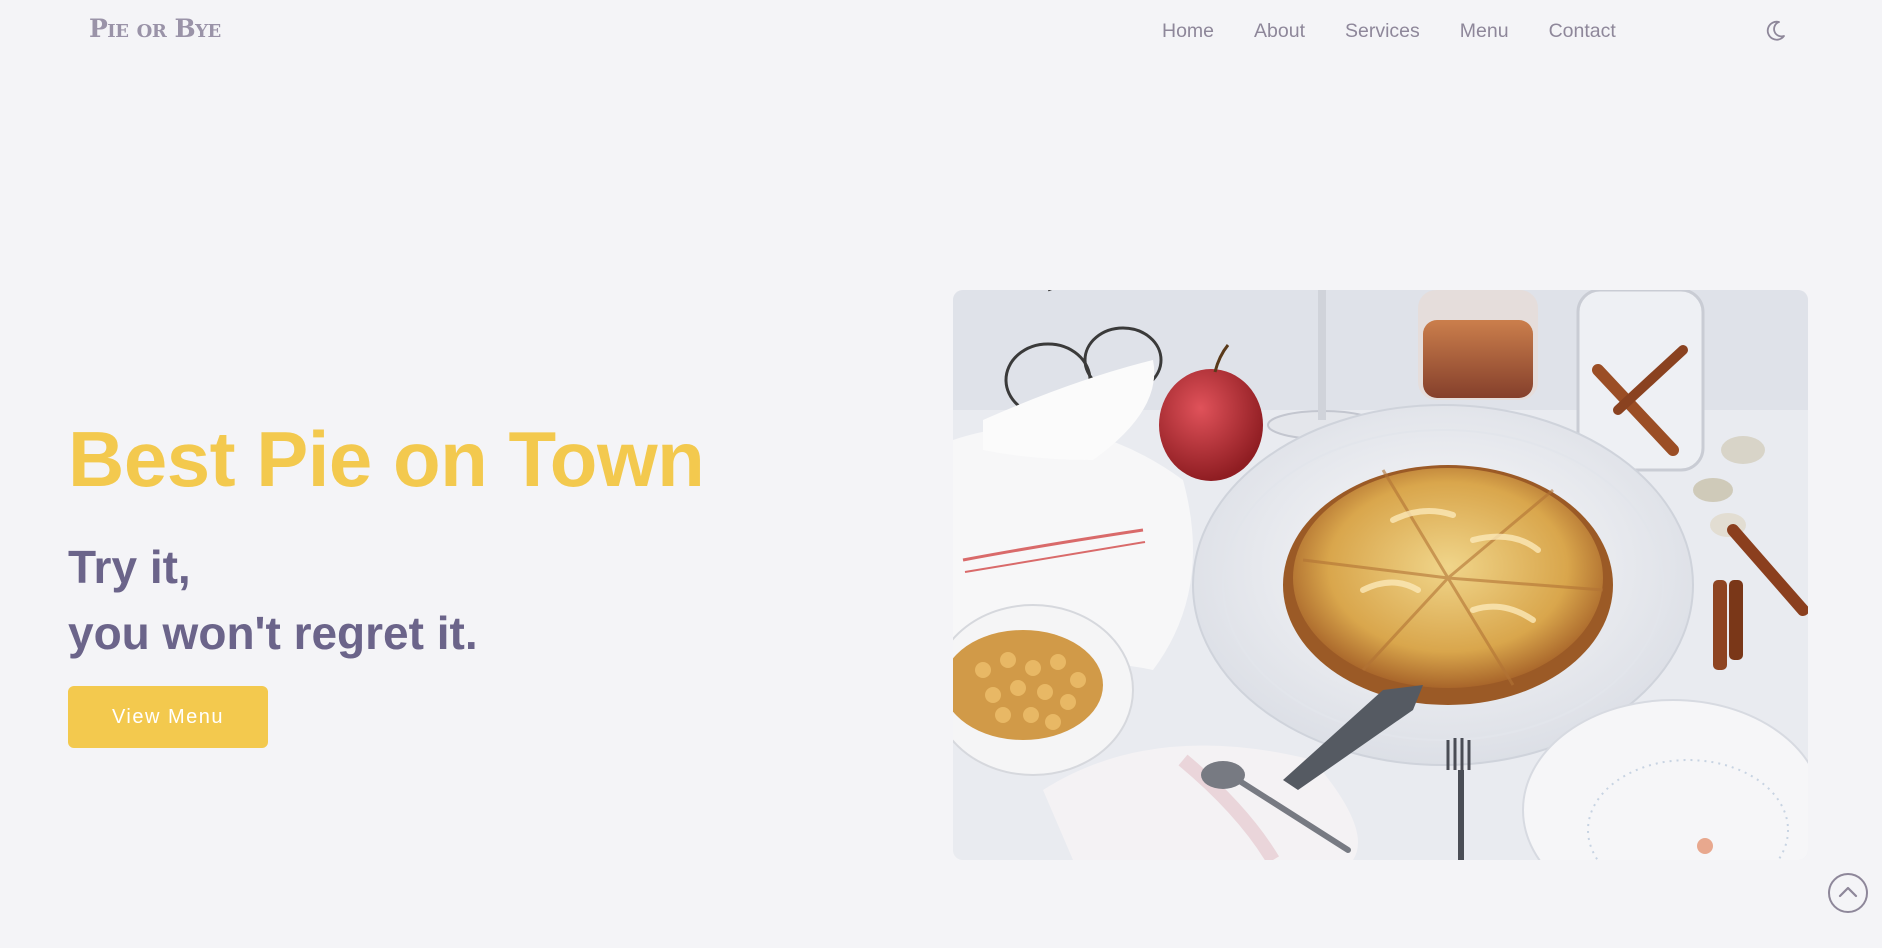  Describe the element at coordinates (155, 28) in the screenshot. I see `site-logo: Pie or Bye` at that location.